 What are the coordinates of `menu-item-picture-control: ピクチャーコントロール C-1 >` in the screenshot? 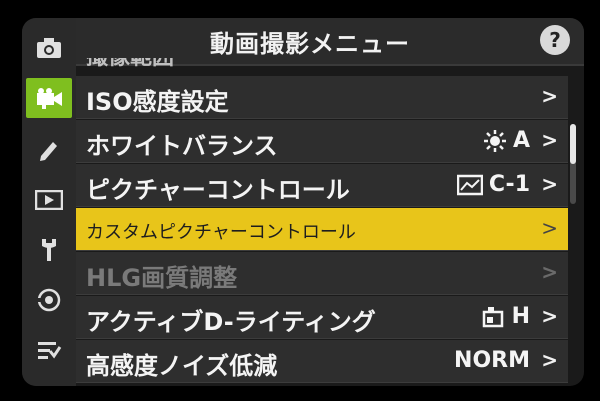 It's located at (322, 185).